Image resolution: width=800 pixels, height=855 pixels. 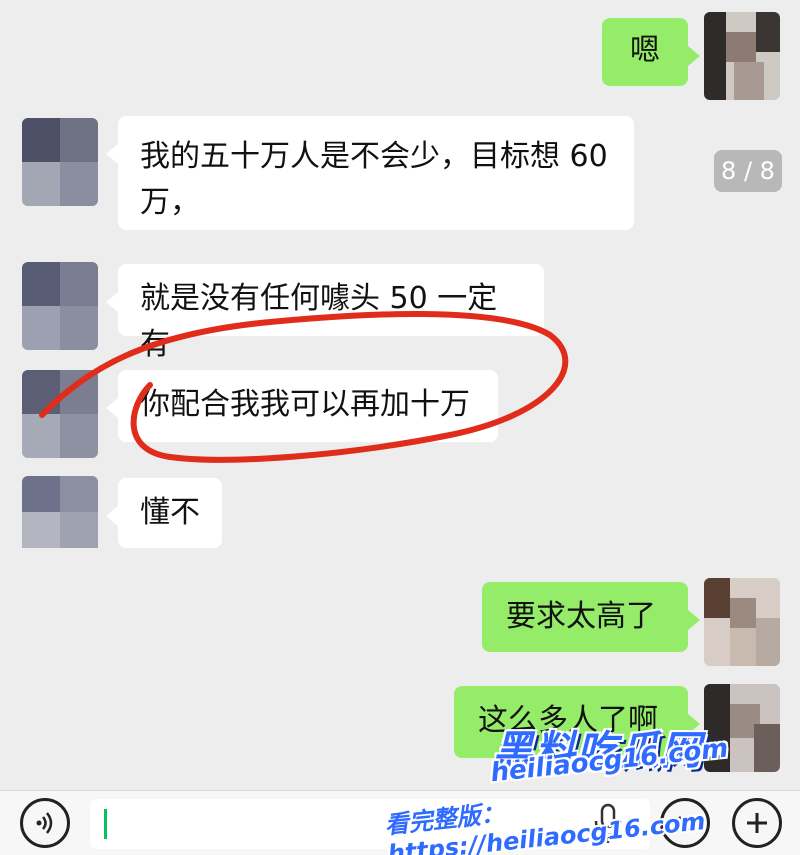 I want to click on message-text: 你配合我我可以再加十万, so click(x=305, y=404).